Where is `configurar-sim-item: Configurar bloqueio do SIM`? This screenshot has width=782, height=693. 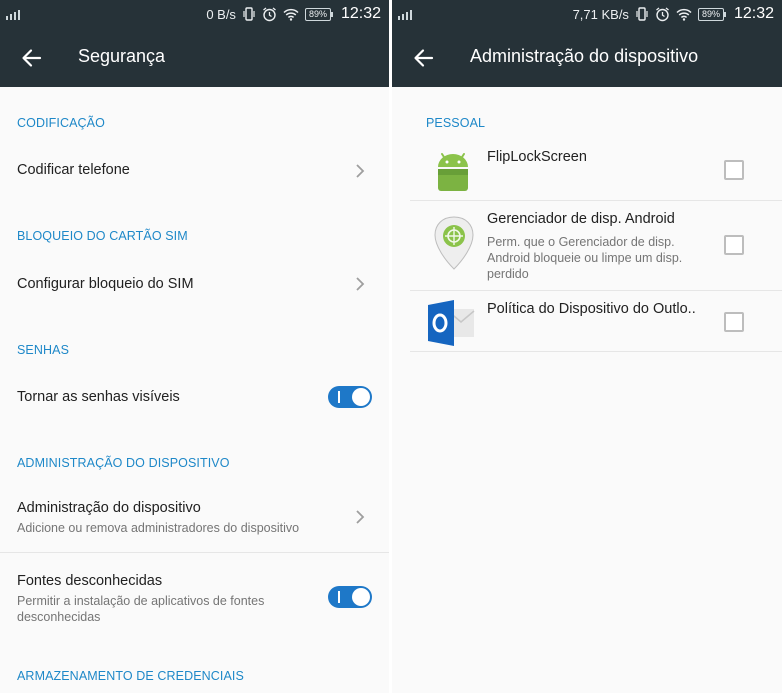 configurar-sim-item: Configurar bloqueio do SIM is located at coordinates (194, 284).